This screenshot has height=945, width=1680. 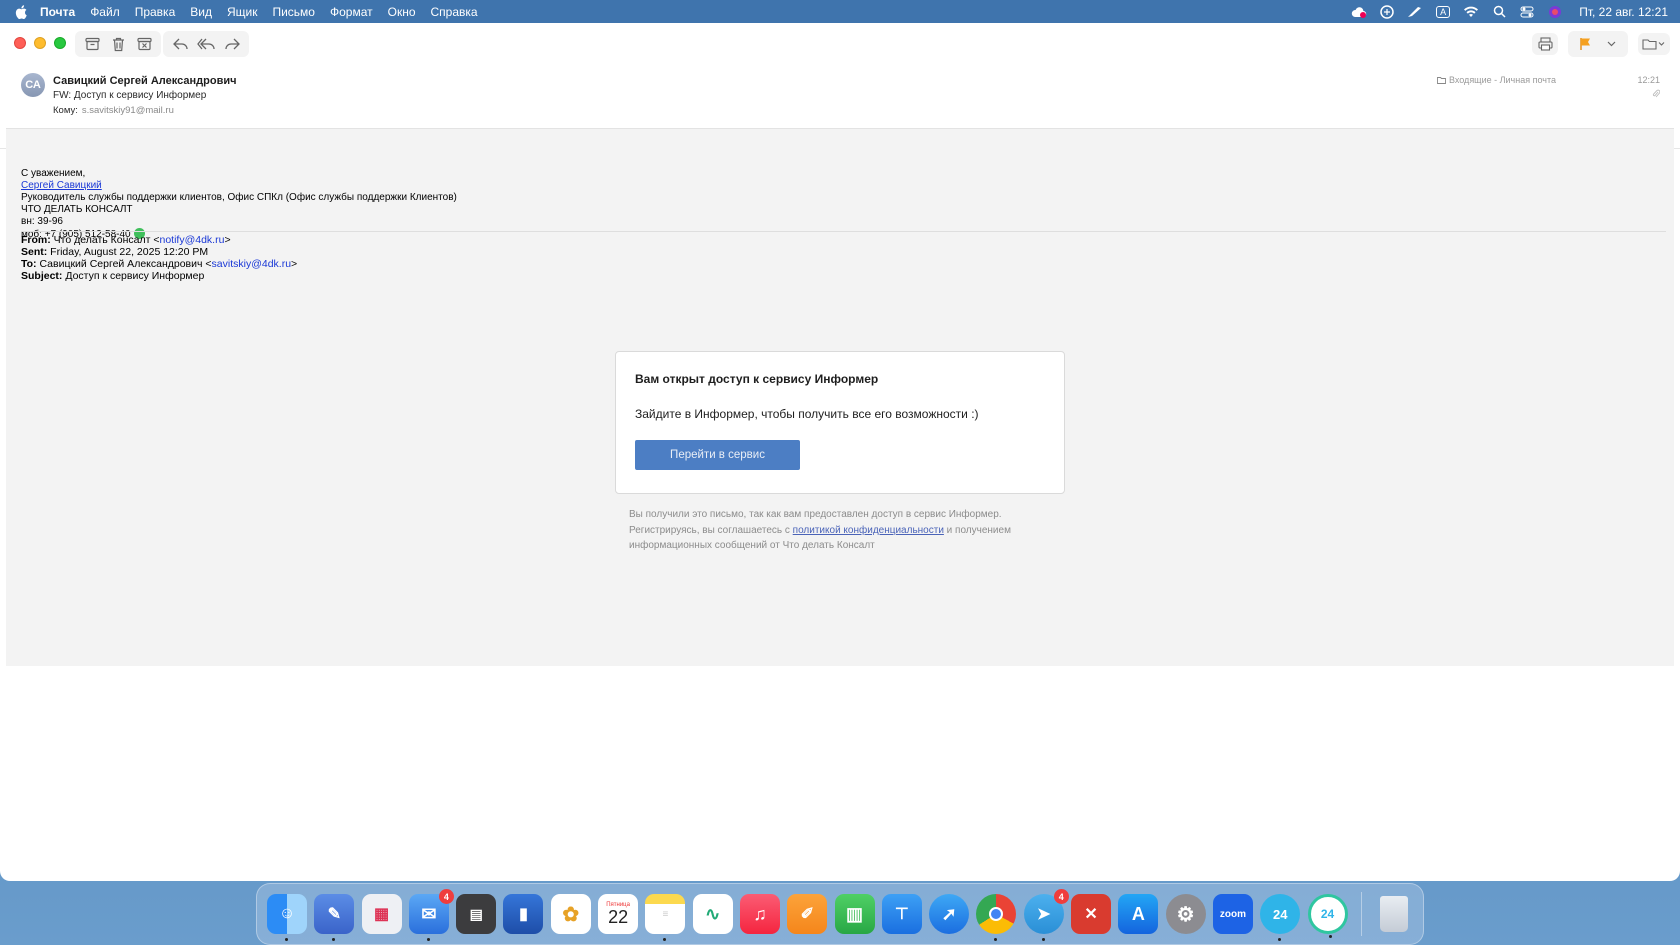 What do you see at coordinates (232, 44) in the screenshot?
I see `forward-button` at bounding box center [232, 44].